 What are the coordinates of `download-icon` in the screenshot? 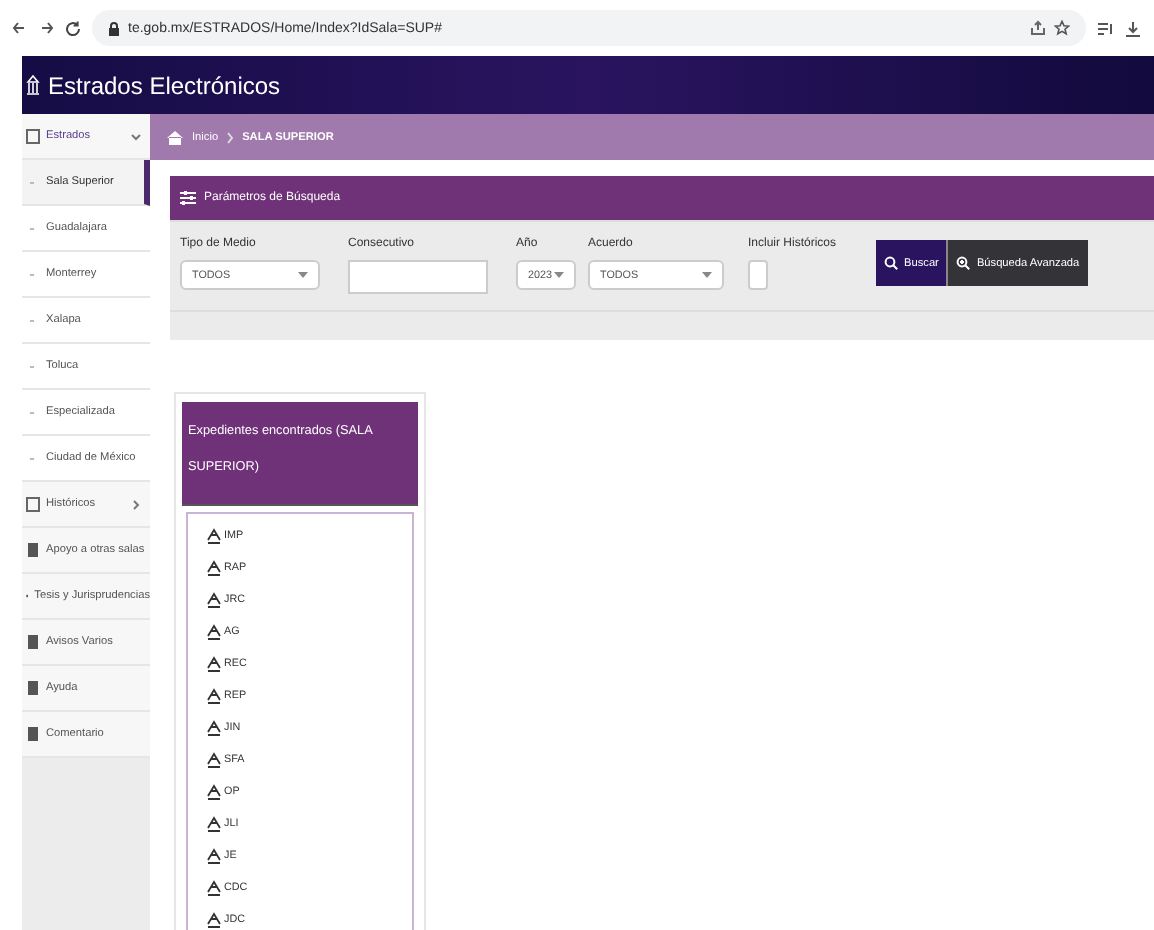 It's located at (1133, 28).